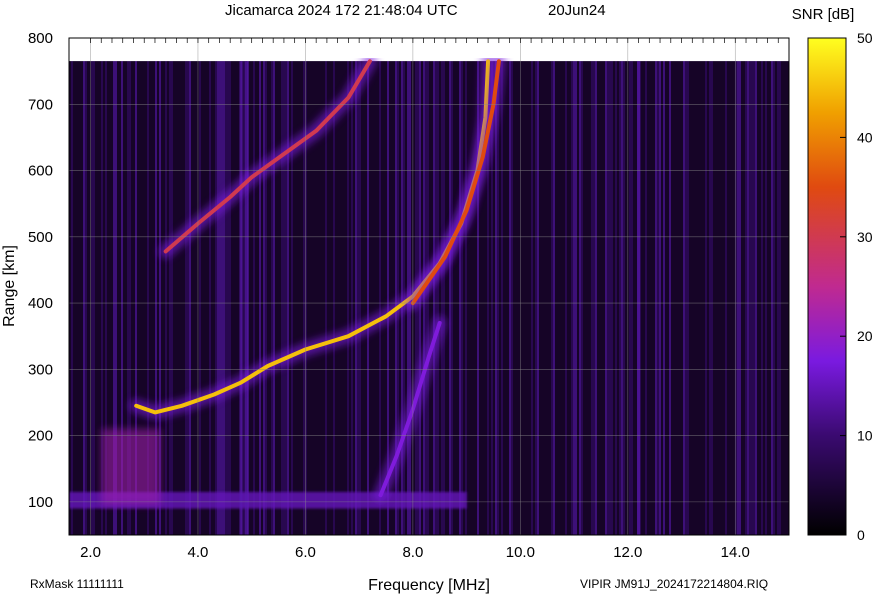 The width and height of the screenshot is (874, 595). I want to click on y-axis-label: Range [km], so click(9, 286).